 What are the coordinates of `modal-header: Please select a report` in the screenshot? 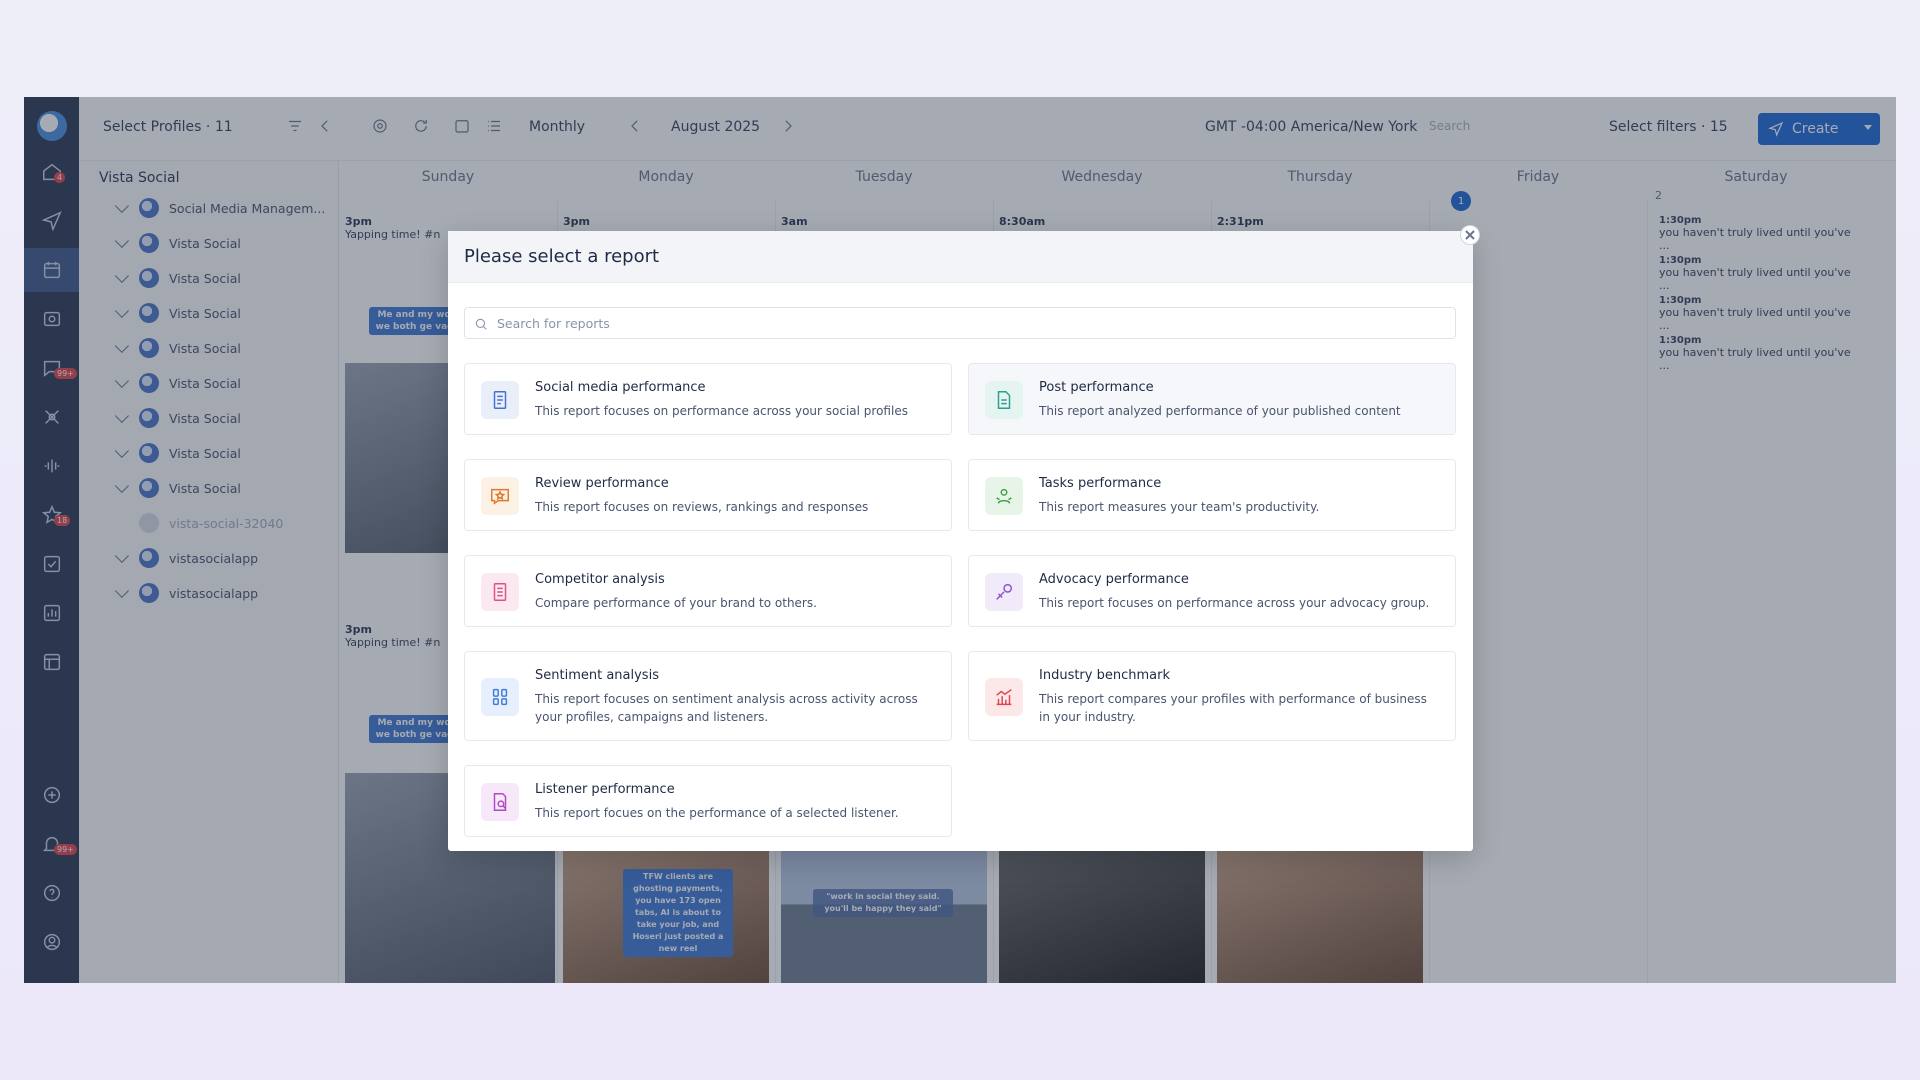 It's located at (960, 257).